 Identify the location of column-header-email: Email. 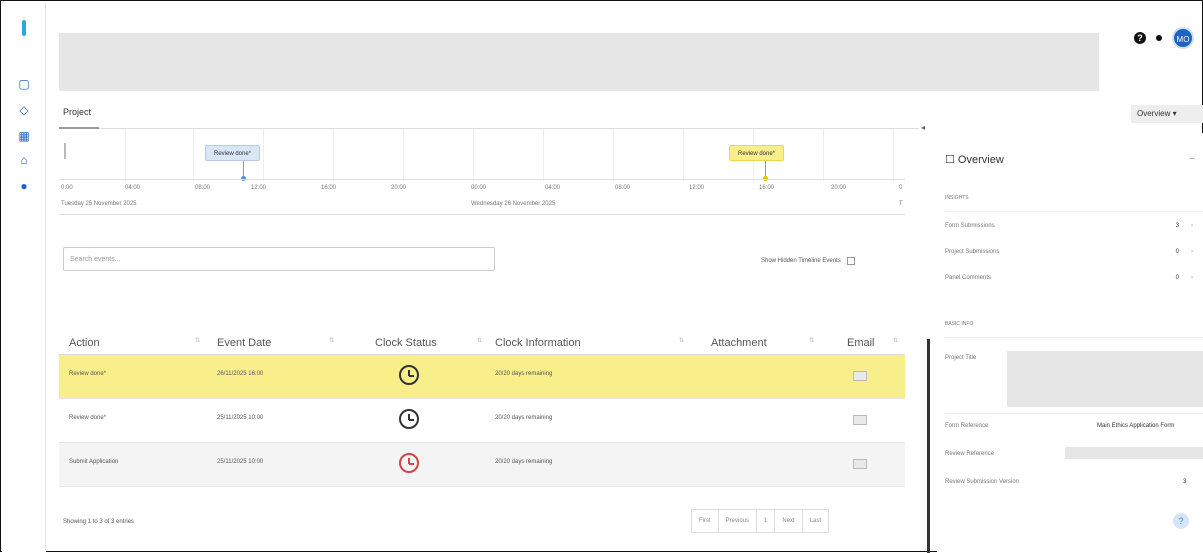
(861, 343).